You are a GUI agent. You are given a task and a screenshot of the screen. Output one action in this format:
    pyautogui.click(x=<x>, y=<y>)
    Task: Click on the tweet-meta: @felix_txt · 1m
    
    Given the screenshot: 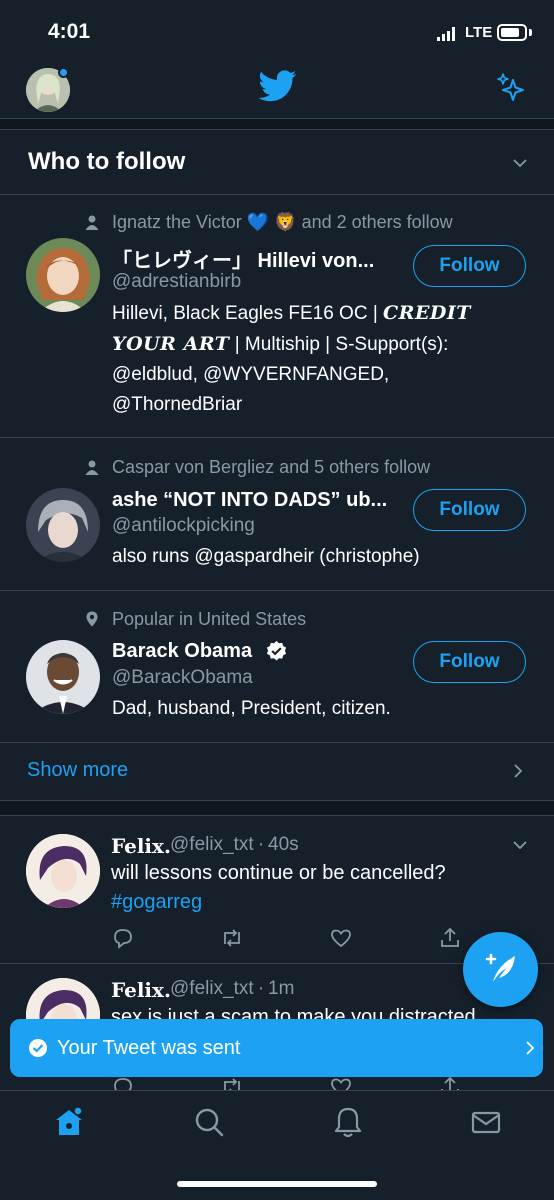 What is the action you would take?
    pyautogui.click(x=232, y=989)
    